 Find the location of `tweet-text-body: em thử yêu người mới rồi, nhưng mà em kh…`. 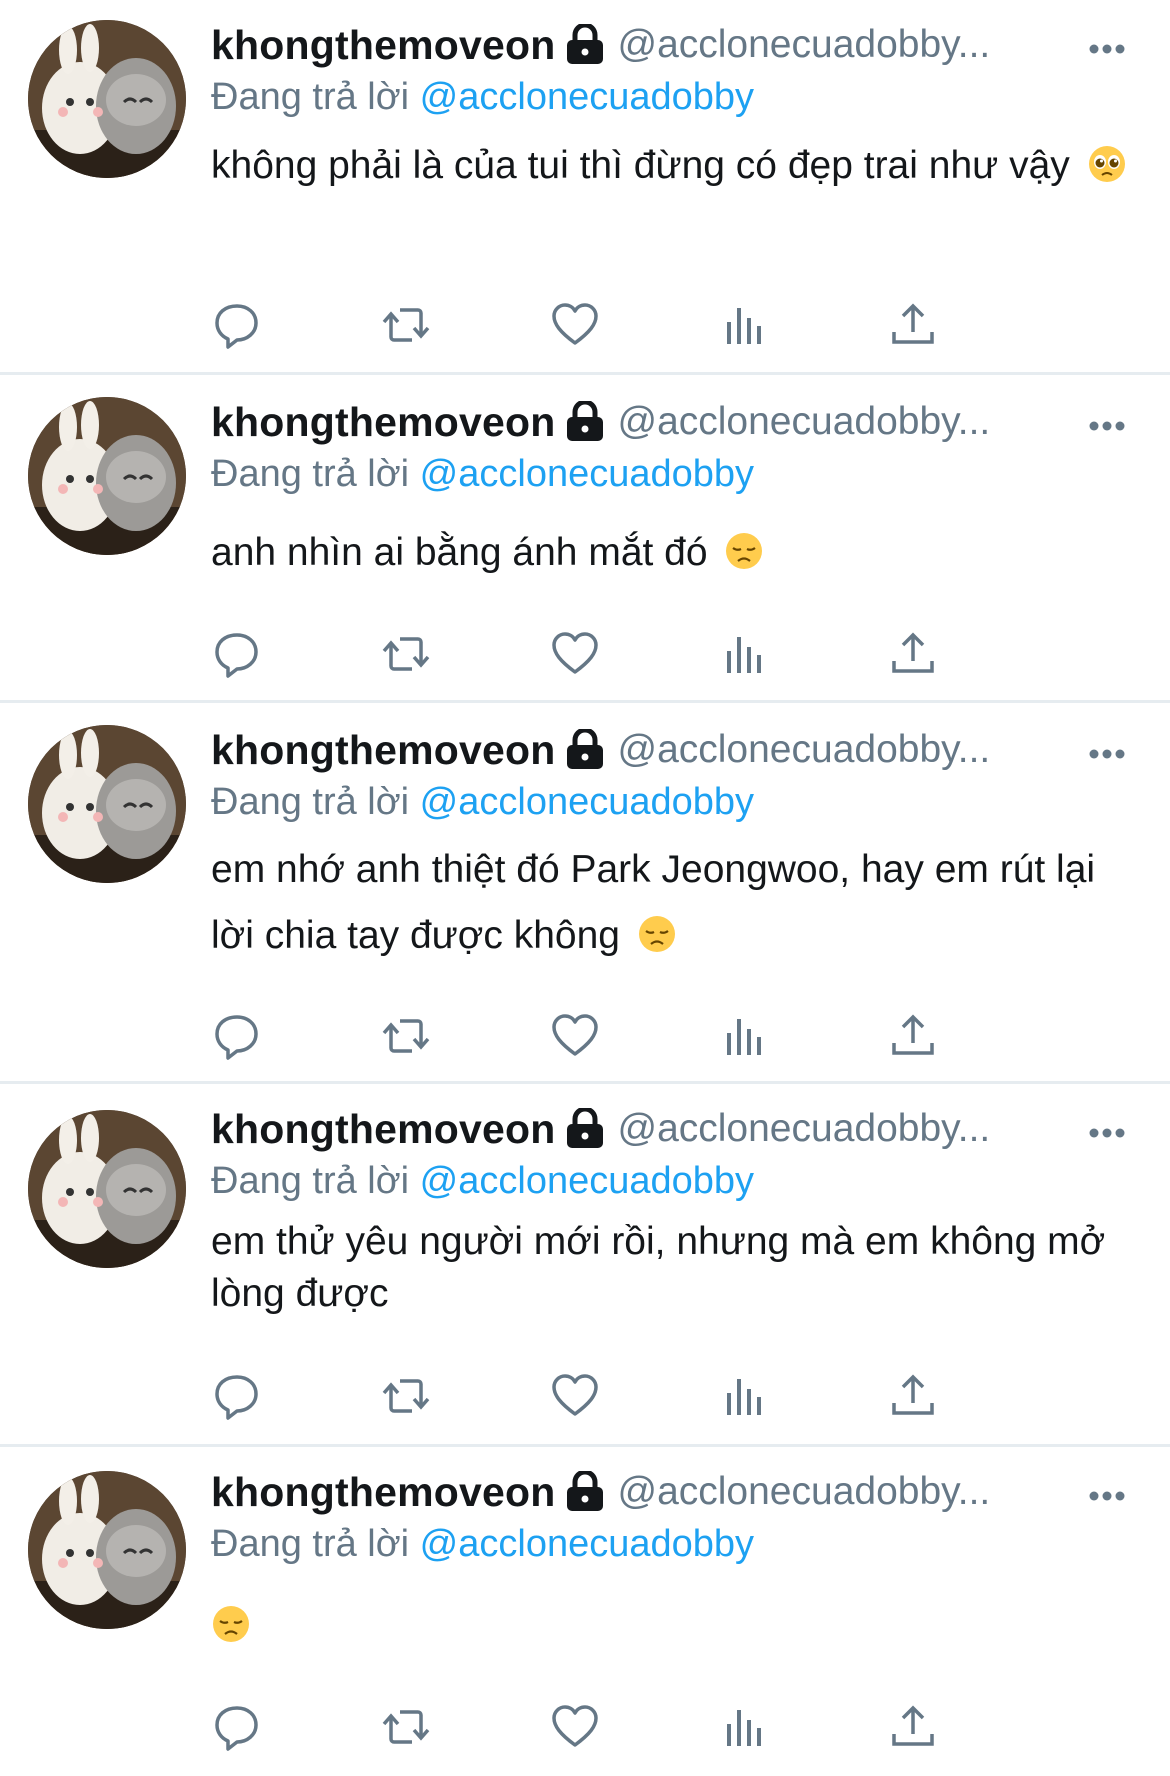

tweet-text-body: em thử yêu người mới rồi, nhưng mà em kh… is located at coordinates (658, 1267).